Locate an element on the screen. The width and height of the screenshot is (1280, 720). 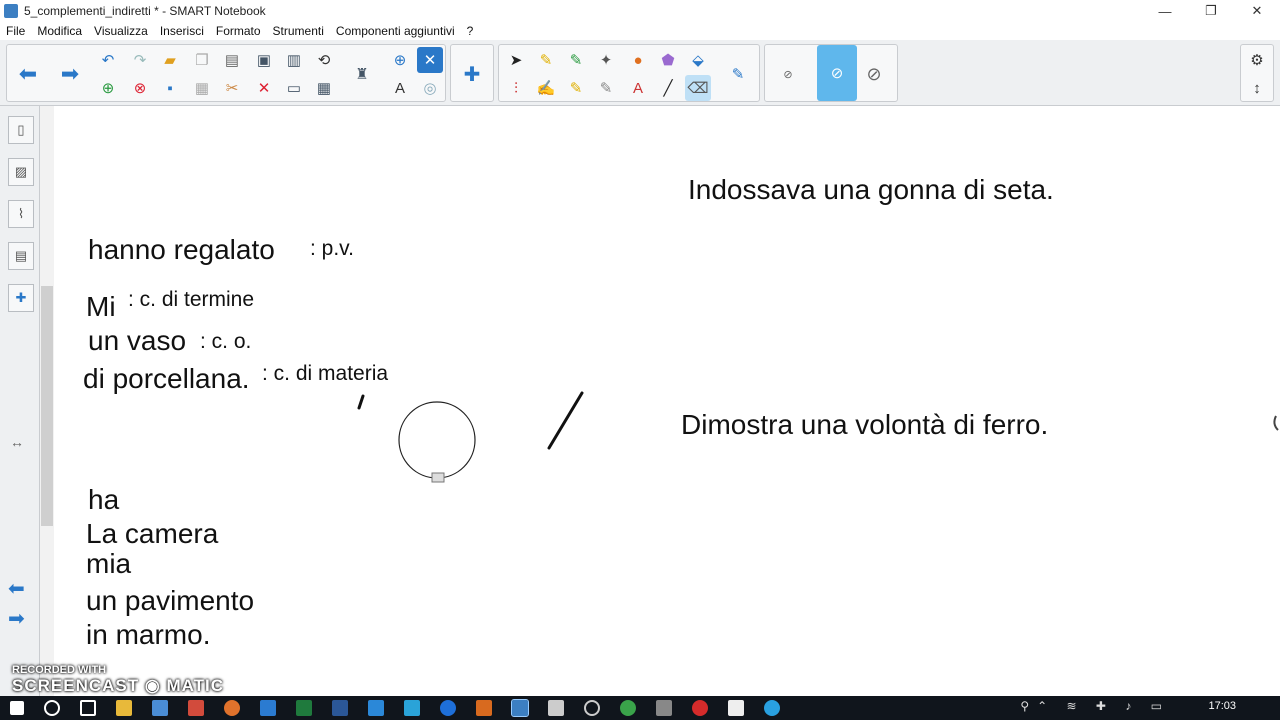
calculator-icon is located at coordinates (556, 708).